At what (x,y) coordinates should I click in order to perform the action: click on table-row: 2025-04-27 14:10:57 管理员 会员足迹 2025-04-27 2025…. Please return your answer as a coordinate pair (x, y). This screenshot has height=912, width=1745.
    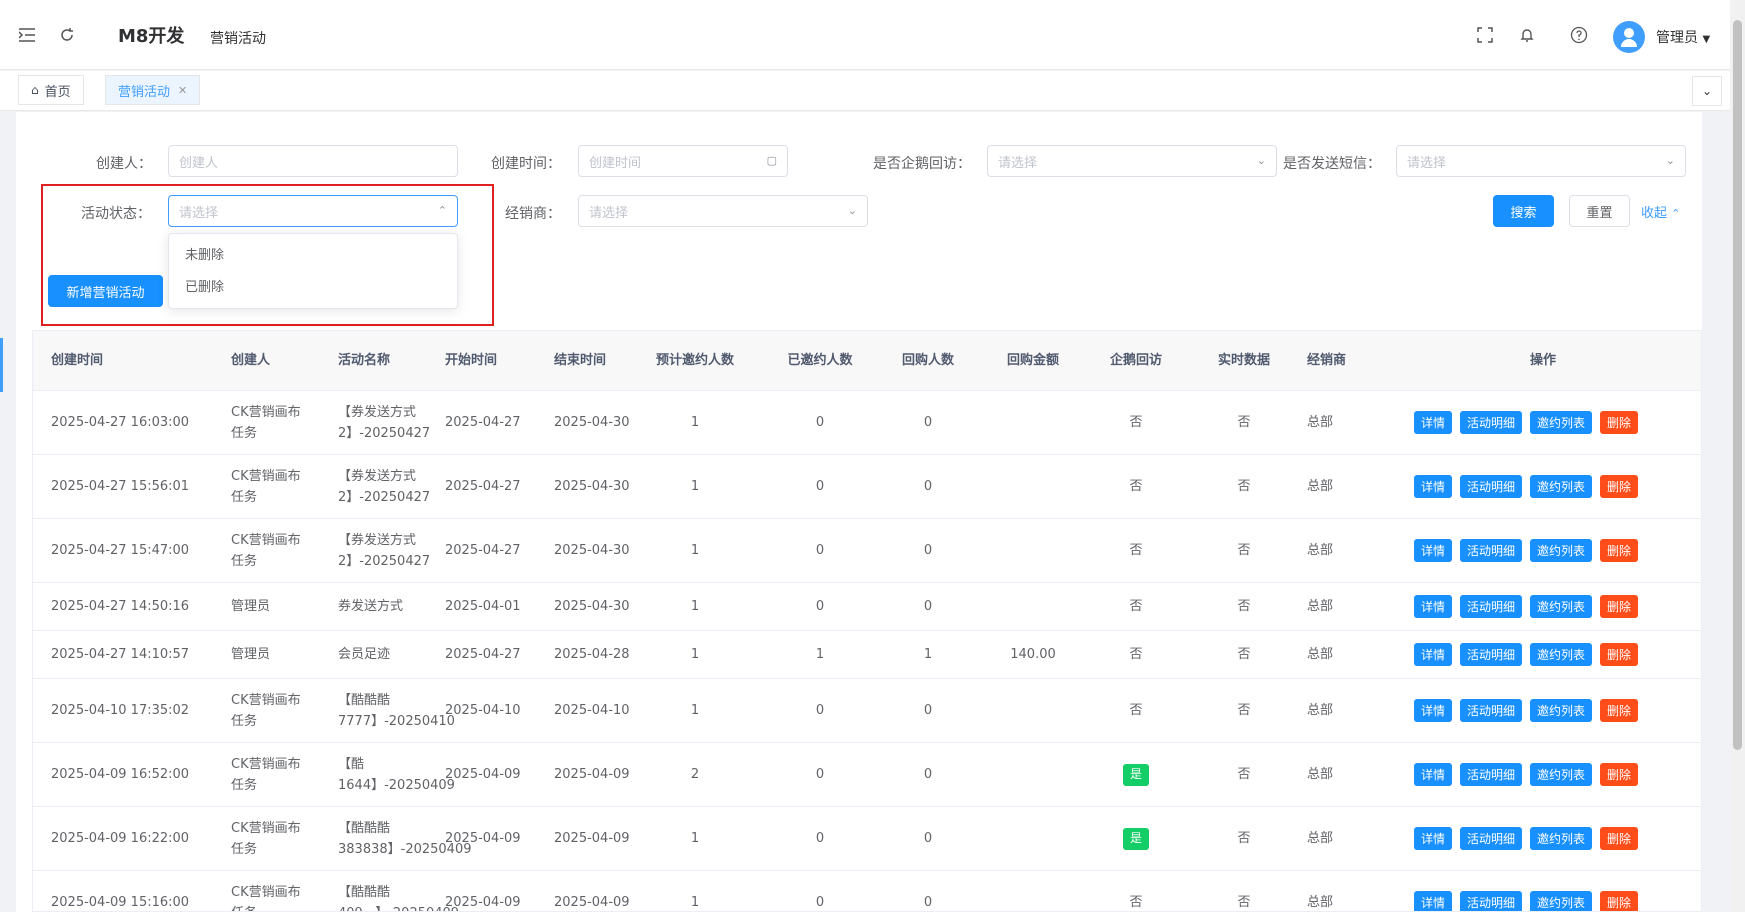
    Looking at the image, I should click on (867, 655).